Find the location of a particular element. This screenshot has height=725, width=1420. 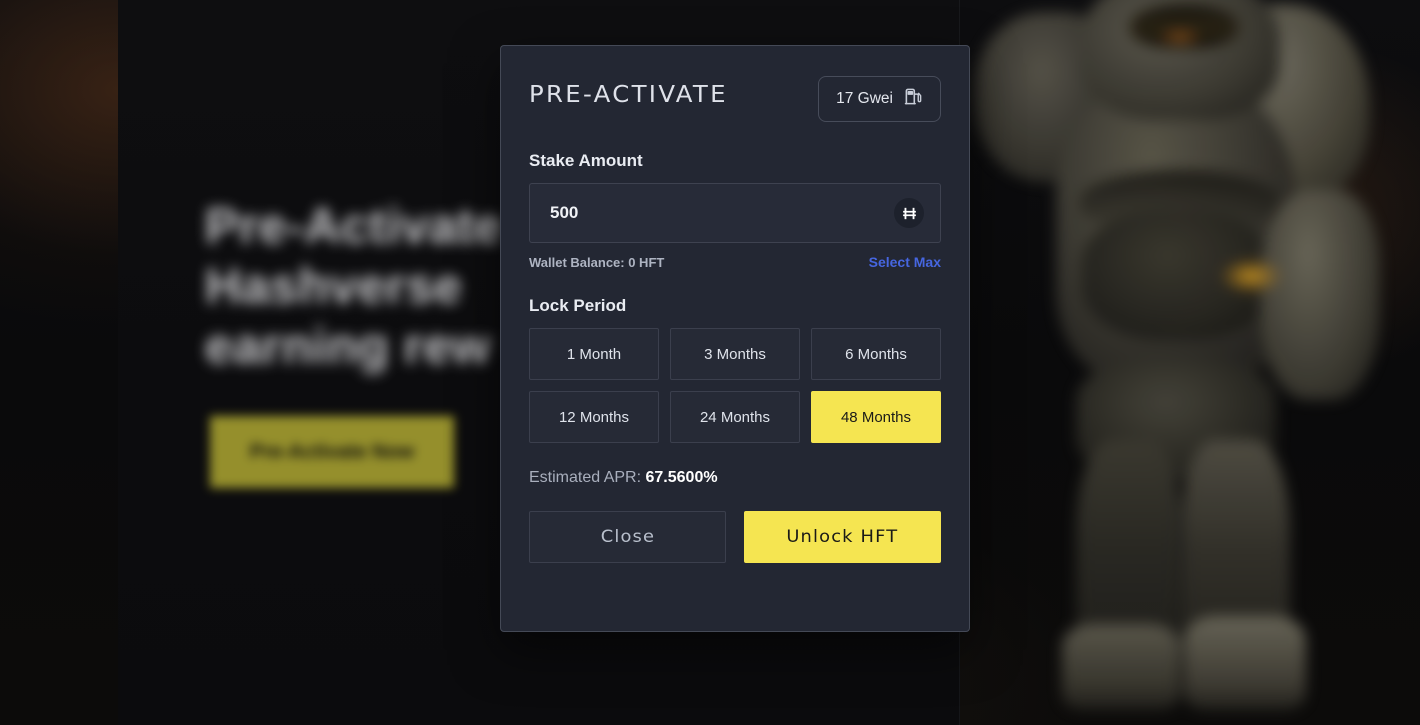

character-visor-glow is located at coordinates (1180, 37).